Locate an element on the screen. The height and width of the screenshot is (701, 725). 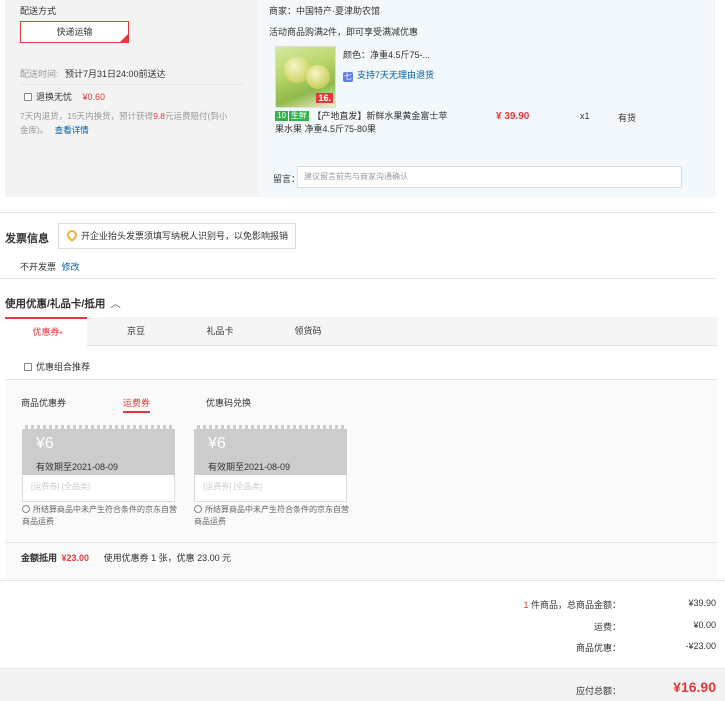
coupon-combo-panel: 优惠组合推荐 is located at coordinates (361, 362).